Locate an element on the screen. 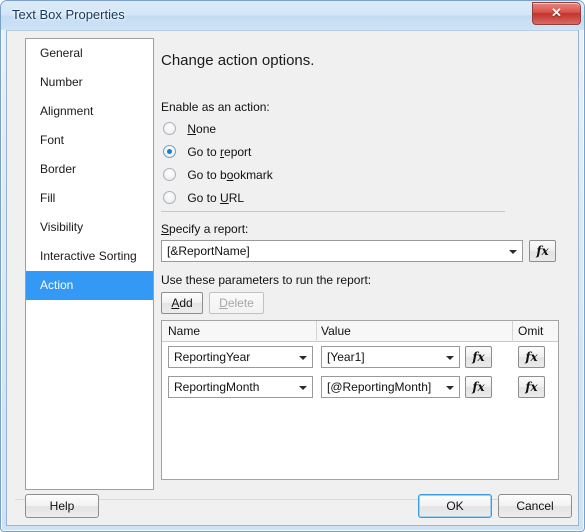 Image resolution: width=585 pixels, height=532 pixels. radio-none: None is located at coordinates (189, 129).